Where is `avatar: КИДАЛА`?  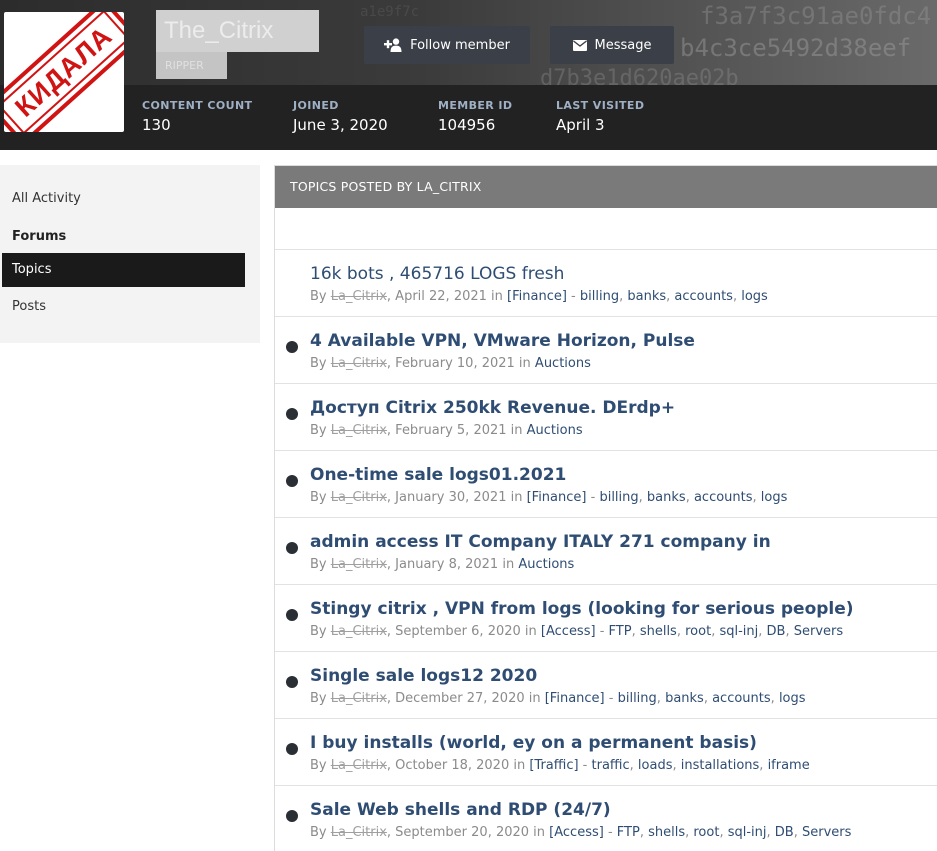
avatar: КИДАЛА is located at coordinates (64, 72).